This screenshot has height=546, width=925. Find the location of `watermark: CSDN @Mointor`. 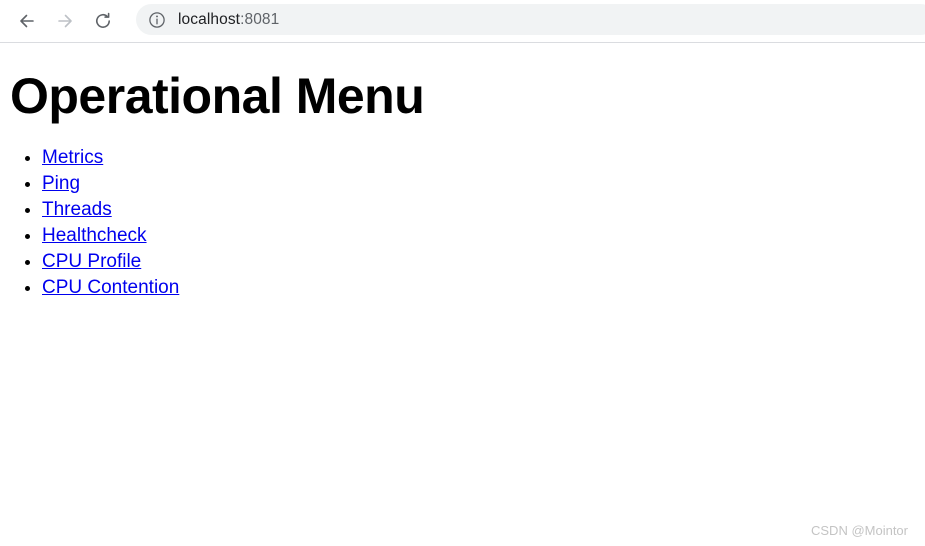

watermark: CSDN @Mointor is located at coordinates (859, 530).